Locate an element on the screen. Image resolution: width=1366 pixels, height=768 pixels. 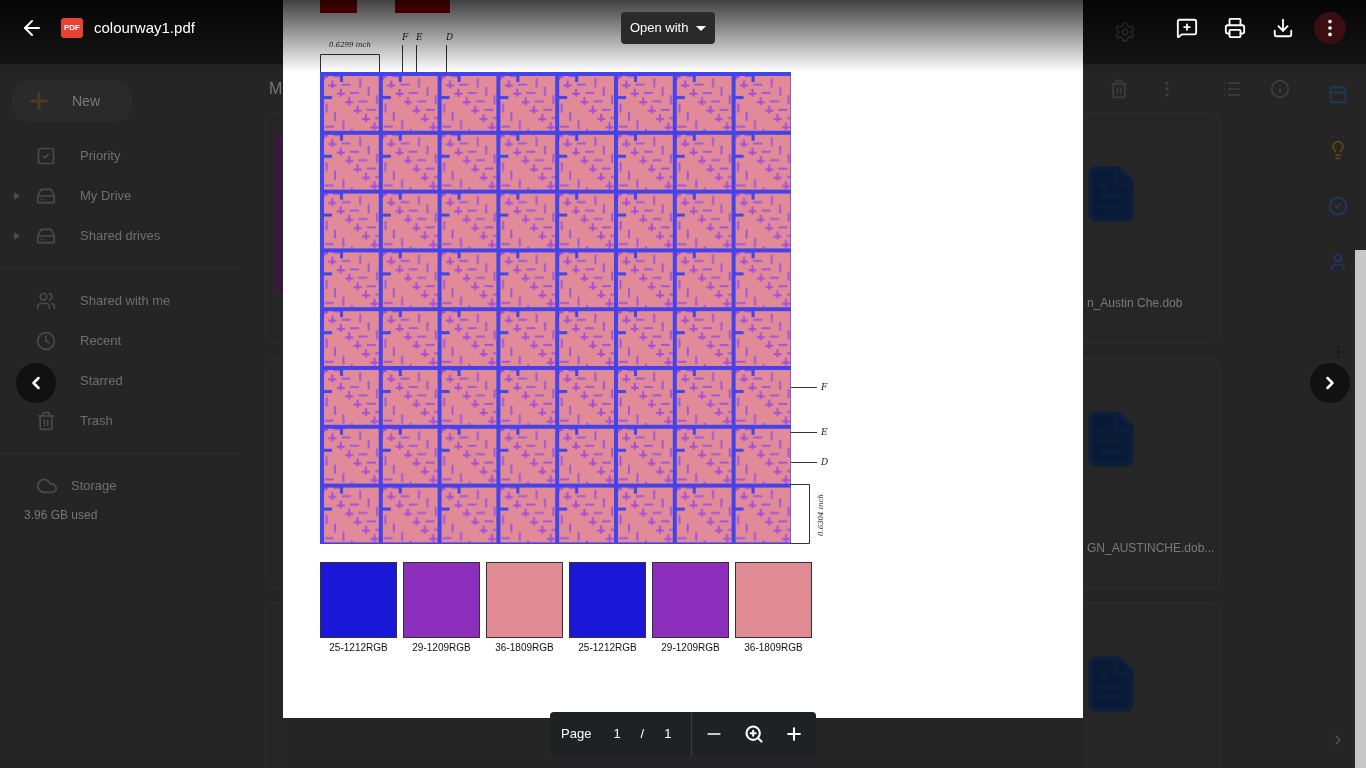
add-comment-icon is located at coordinates (1187, 28).